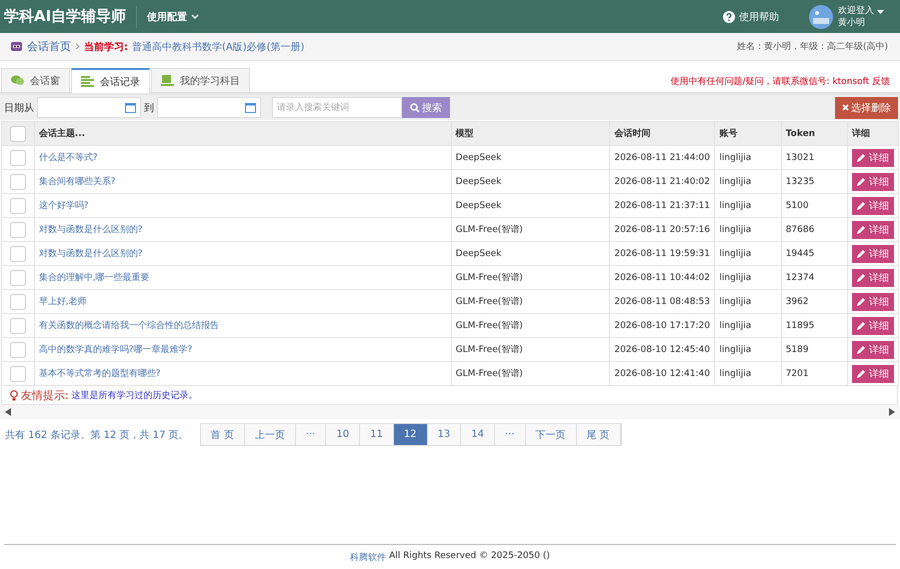  What do you see at coordinates (856, 10) in the screenshot?
I see `welcome-text: 欢迎登入` at bounding box center [856, 10].